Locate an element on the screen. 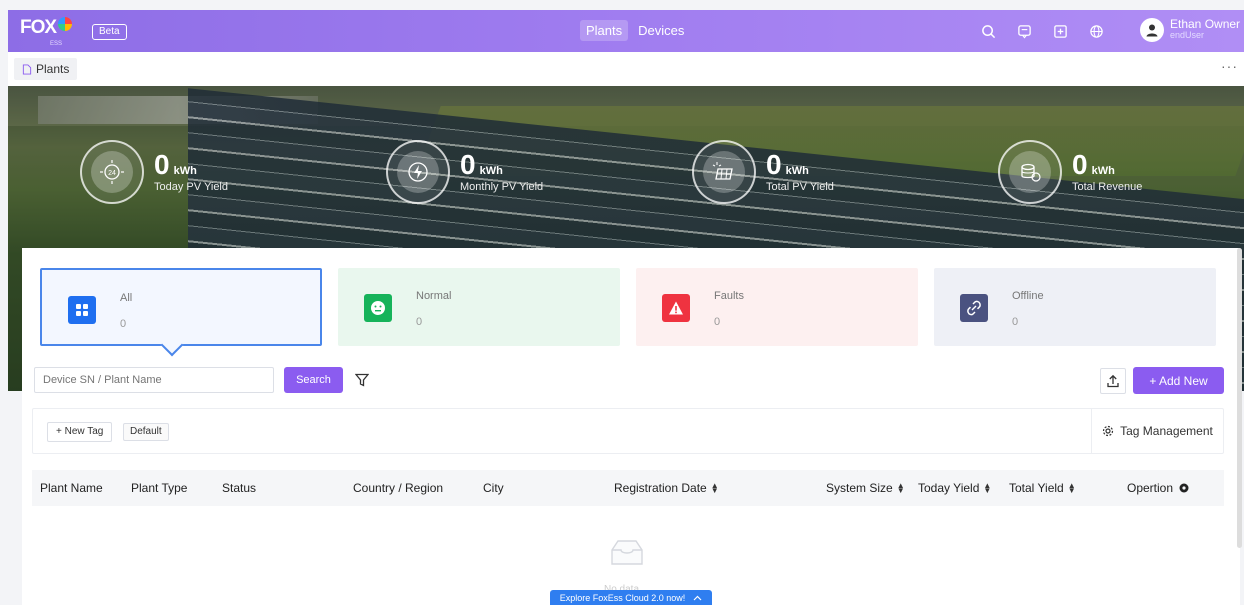  search-input is located at coordinates (154, 380).